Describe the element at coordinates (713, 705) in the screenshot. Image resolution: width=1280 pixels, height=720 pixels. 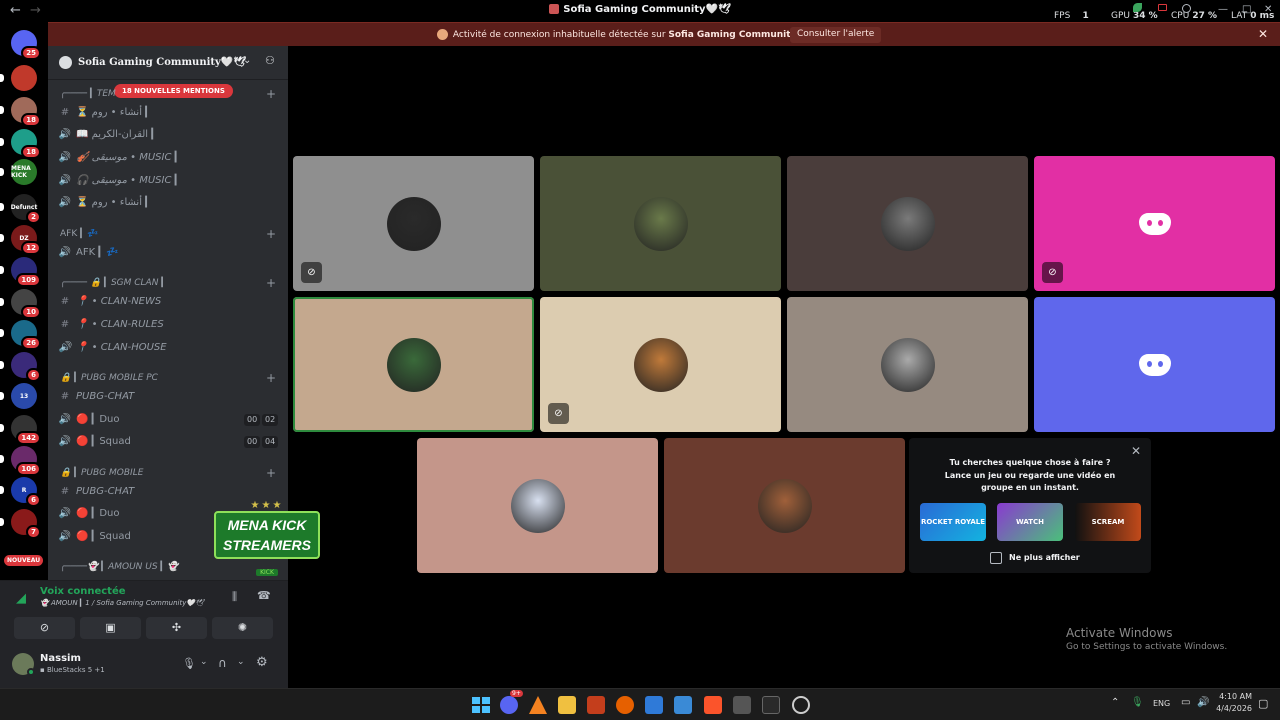
I see `brave-icon` at that location.